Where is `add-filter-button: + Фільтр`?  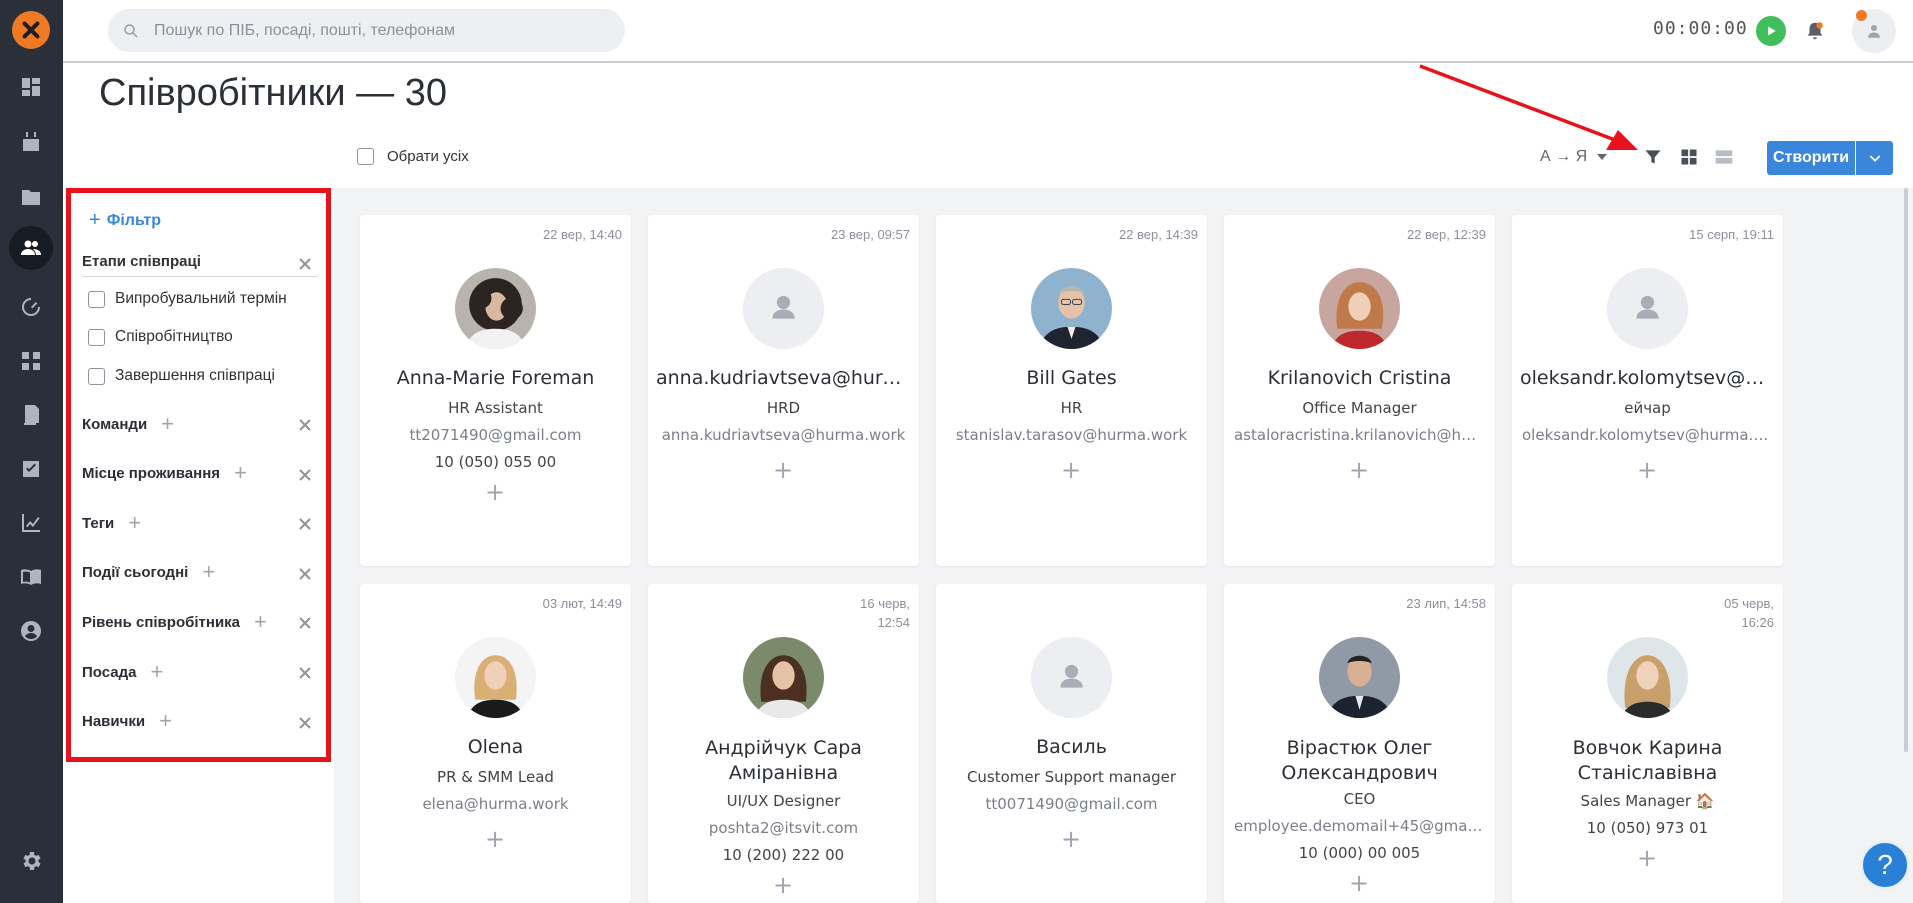
add-filter-button: + Фільтр is located at coordinates (125, 220).